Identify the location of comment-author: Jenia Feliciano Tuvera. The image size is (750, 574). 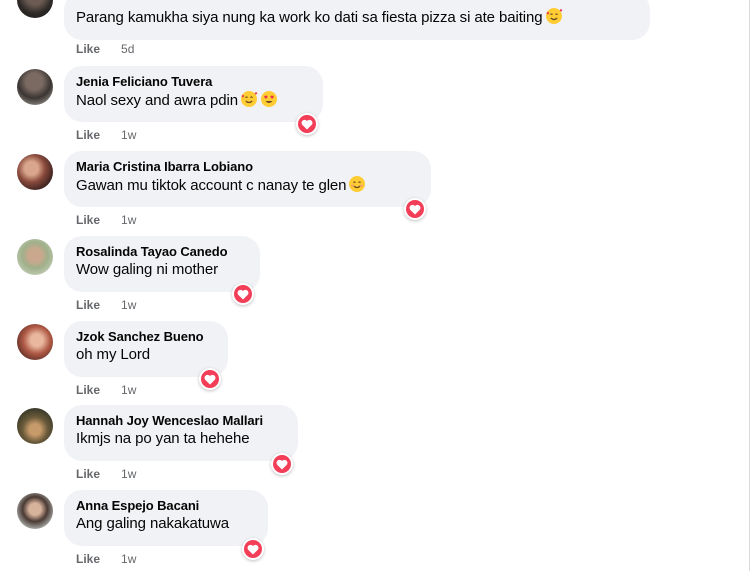
(193, 82).